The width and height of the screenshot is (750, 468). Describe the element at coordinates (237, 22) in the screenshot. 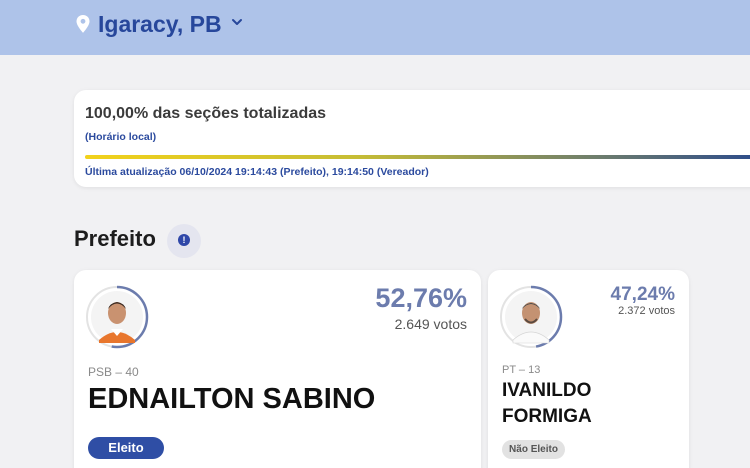

I see `chevron-down-icon` at that location.